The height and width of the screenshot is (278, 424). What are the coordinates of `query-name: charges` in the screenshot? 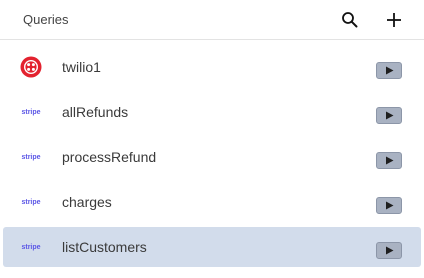 It's located at (87, 202).